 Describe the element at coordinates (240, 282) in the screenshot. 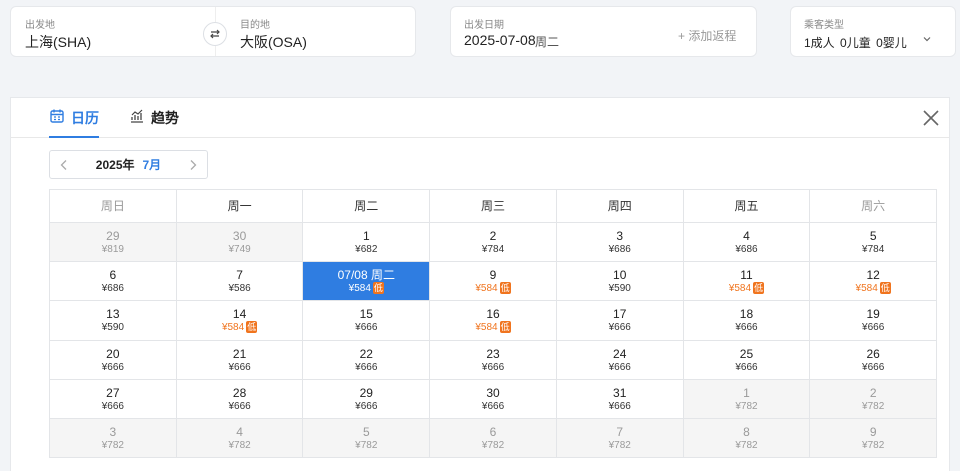

I see `calendar-day-cell: 7 ¥586` at that location.